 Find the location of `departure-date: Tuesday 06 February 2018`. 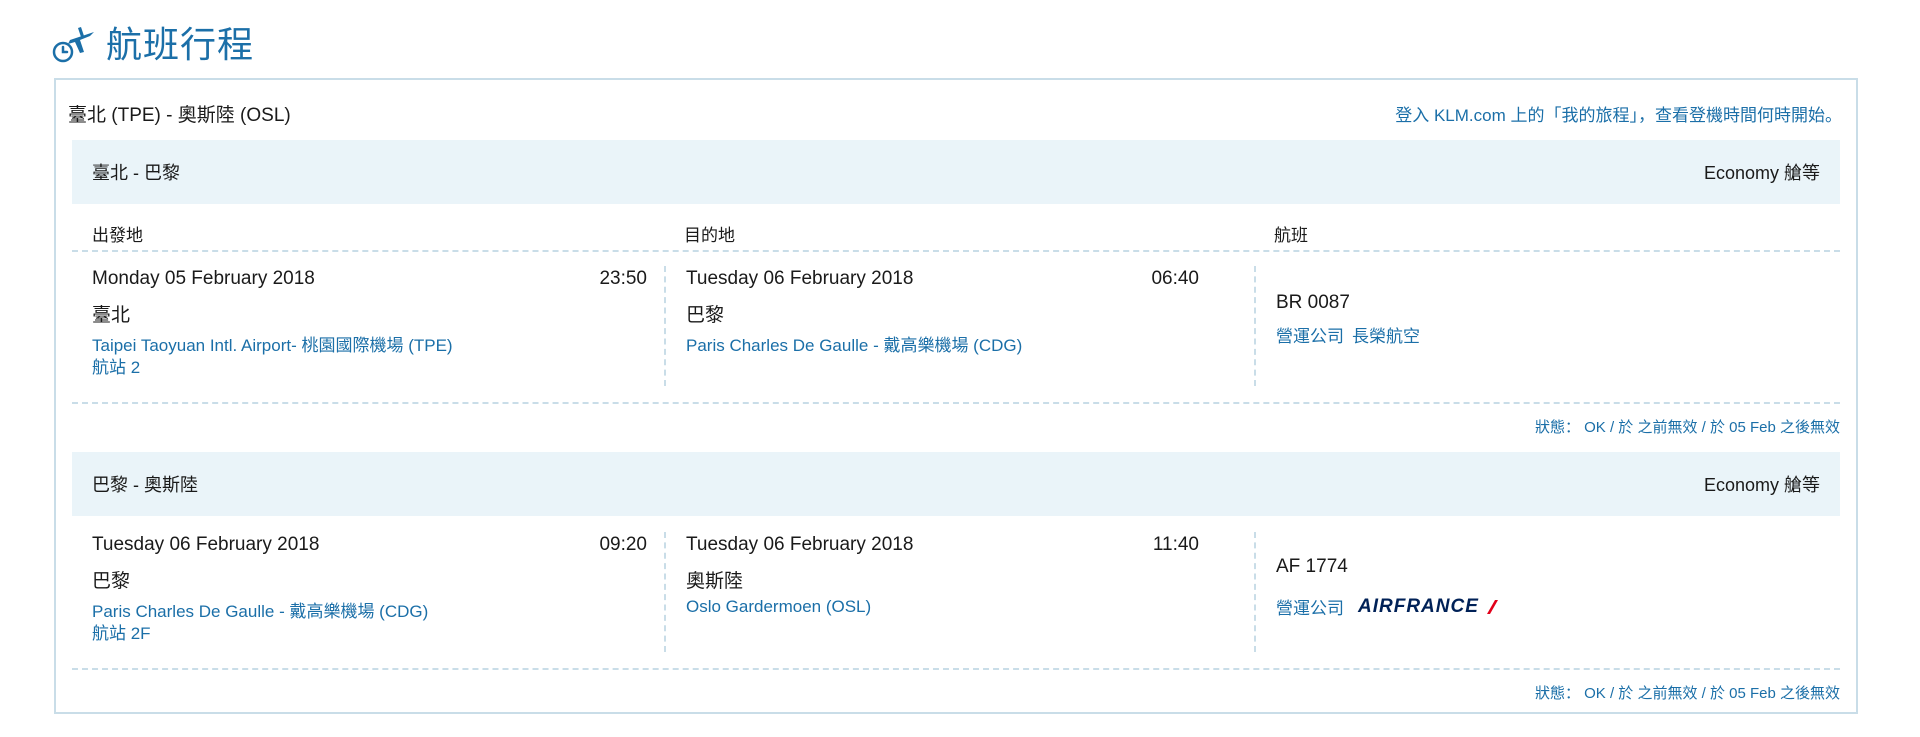

departure-date: Tuesday 06 February 2018 is located at coordinates (206, 544).